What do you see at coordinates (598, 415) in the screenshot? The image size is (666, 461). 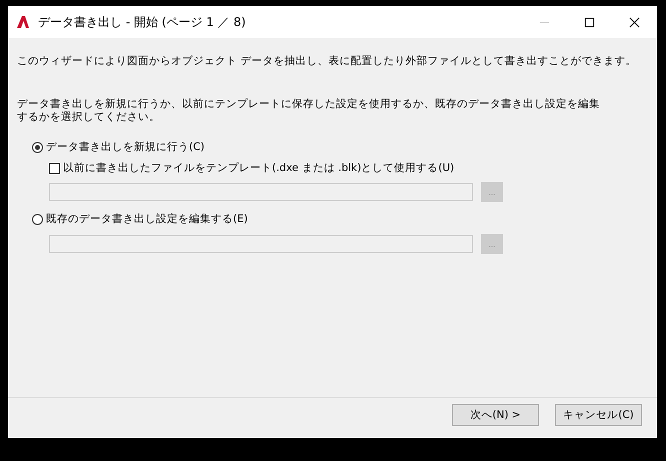 I see `cancel-button: キャンセル(C)` at bounding box center [598, 415].